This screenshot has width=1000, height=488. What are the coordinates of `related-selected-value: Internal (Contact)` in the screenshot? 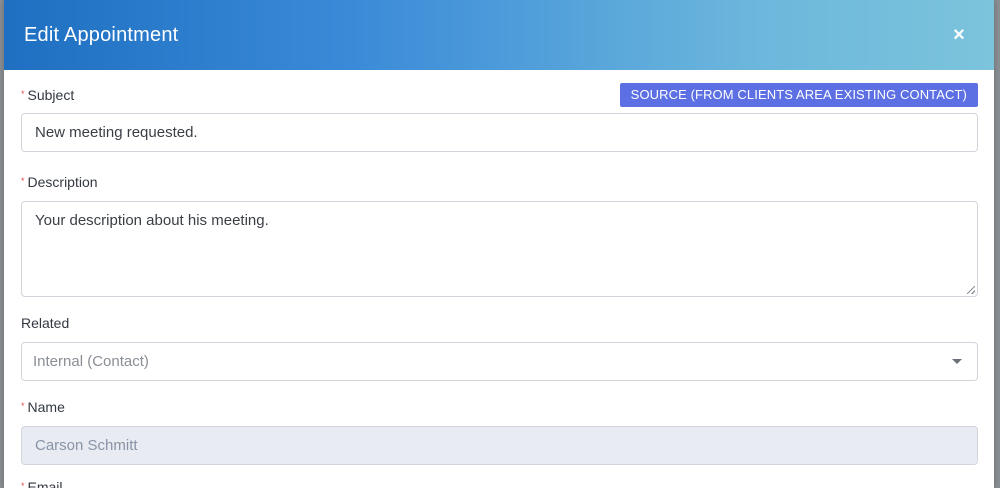 It's located at (91, 361).